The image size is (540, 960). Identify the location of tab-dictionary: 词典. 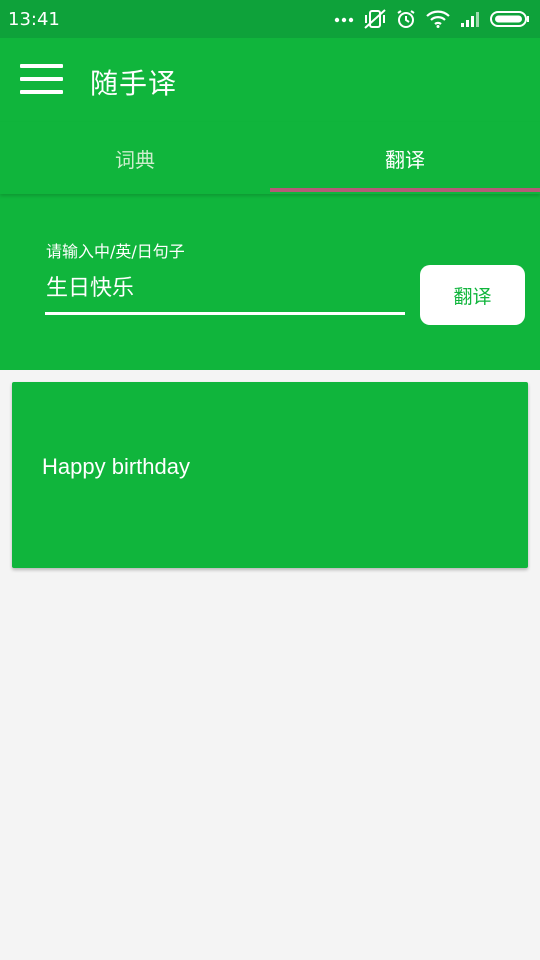
(135, 158).